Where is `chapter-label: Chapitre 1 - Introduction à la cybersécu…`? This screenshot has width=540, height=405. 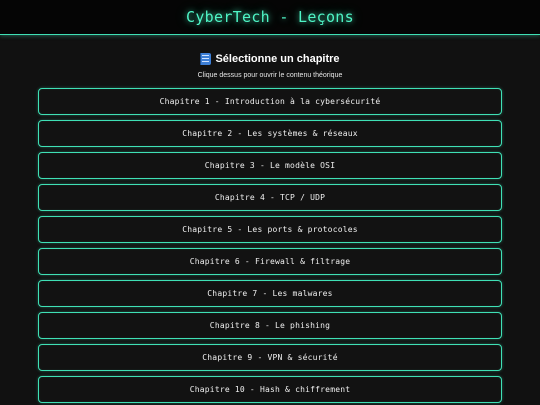
chapter-label: Chapitre 1 - Introduction à la cybersécu… is located at coordinates (270, 101).